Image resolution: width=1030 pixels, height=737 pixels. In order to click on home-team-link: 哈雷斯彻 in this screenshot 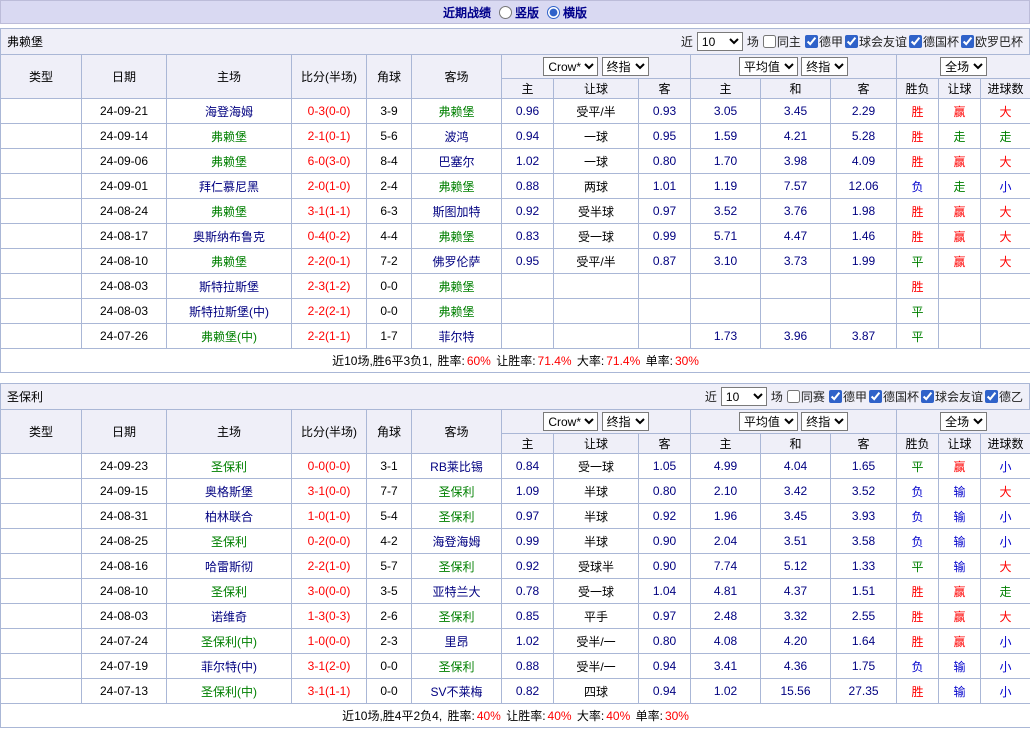, I will do `click(229, 566)`.